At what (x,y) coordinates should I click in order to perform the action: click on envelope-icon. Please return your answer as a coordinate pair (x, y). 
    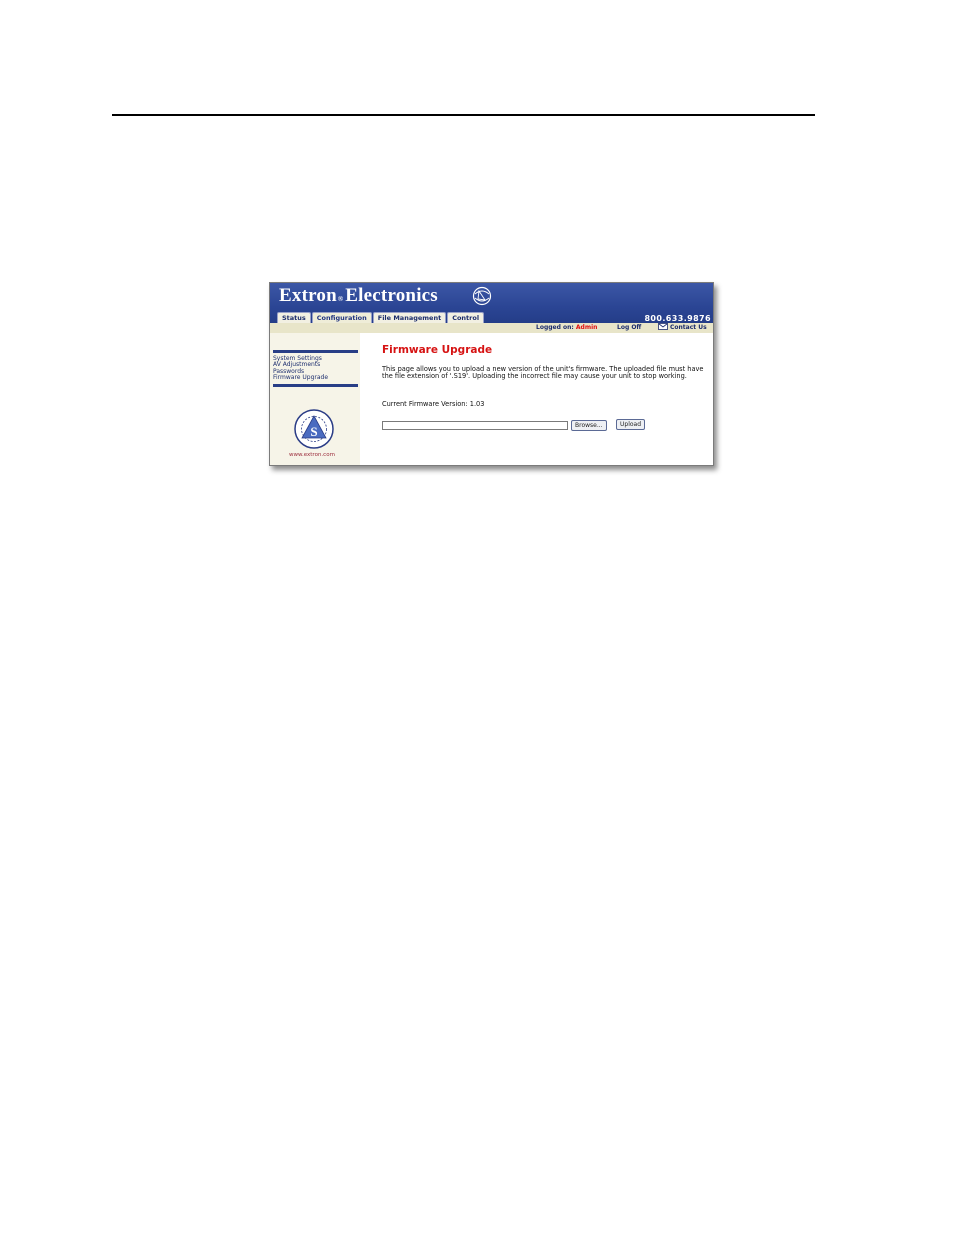
    Looking at the image, I should click on (663, 326).